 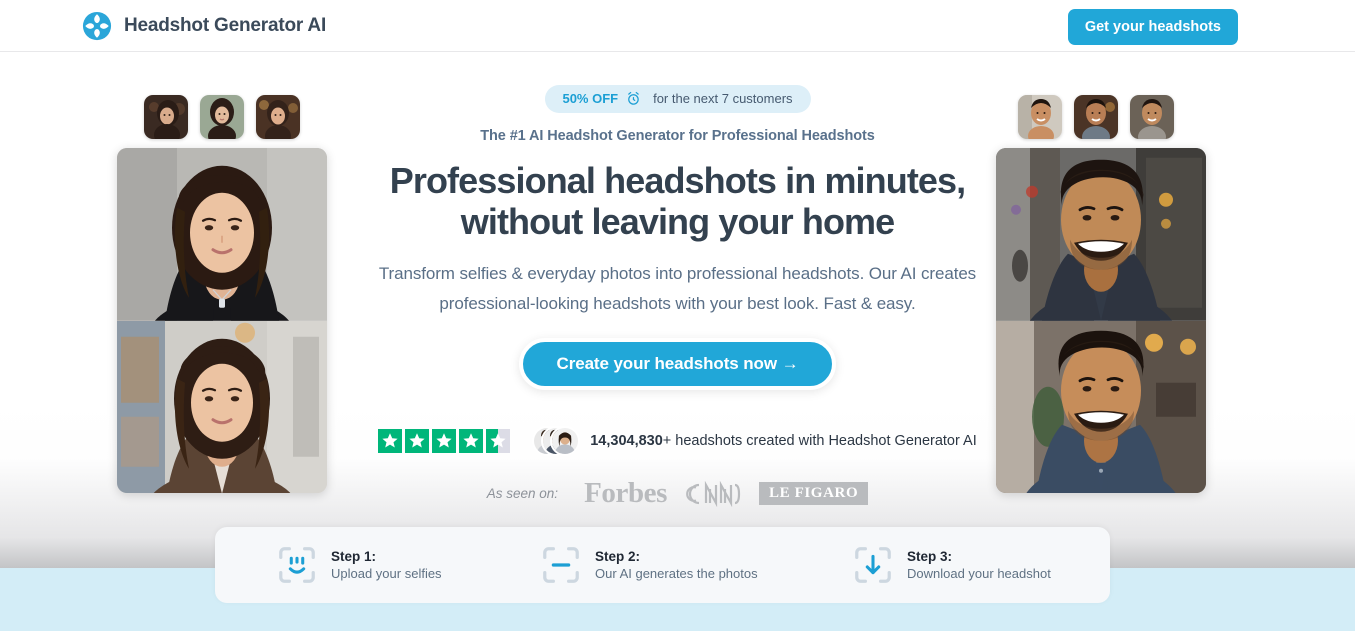 What do you see at coordinates (677, 26) in the screenshot?
I see `site-header: Headshot Generator AI Get your headshots` at bounding box center [677, 26].